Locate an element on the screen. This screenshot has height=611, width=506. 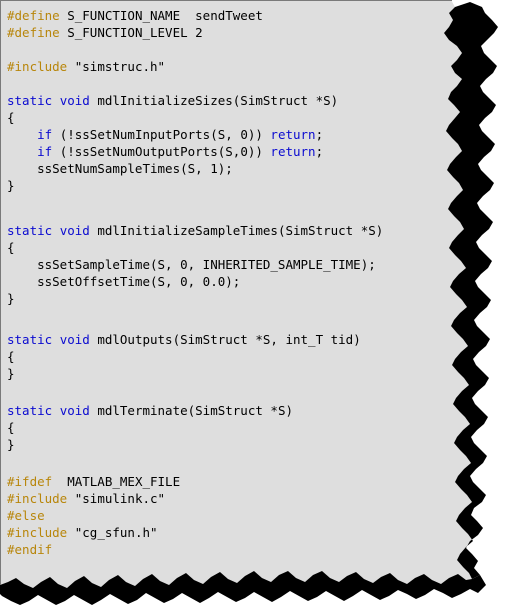
code-line: #include "cg_sfun.h" is located at coordinates (82, 532).